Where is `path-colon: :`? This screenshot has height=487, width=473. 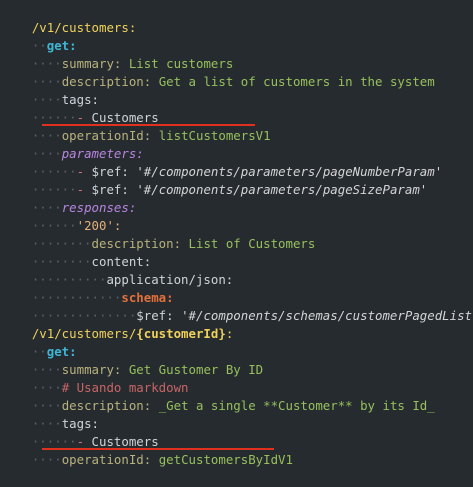 path-colon: : is located at coordinates (229, 333).